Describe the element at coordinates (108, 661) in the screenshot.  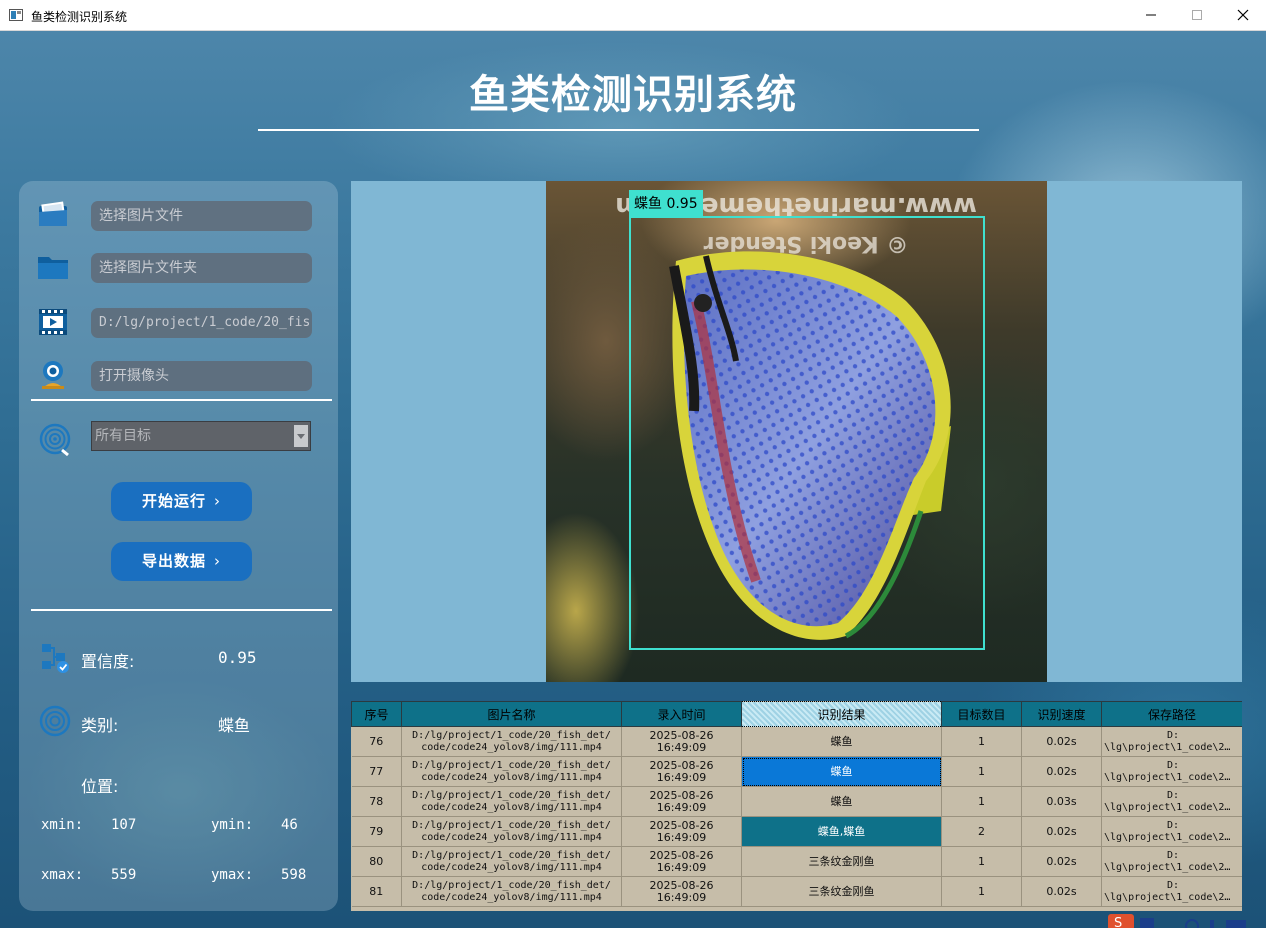
I see `confidence-label: 置信度:` at that location.